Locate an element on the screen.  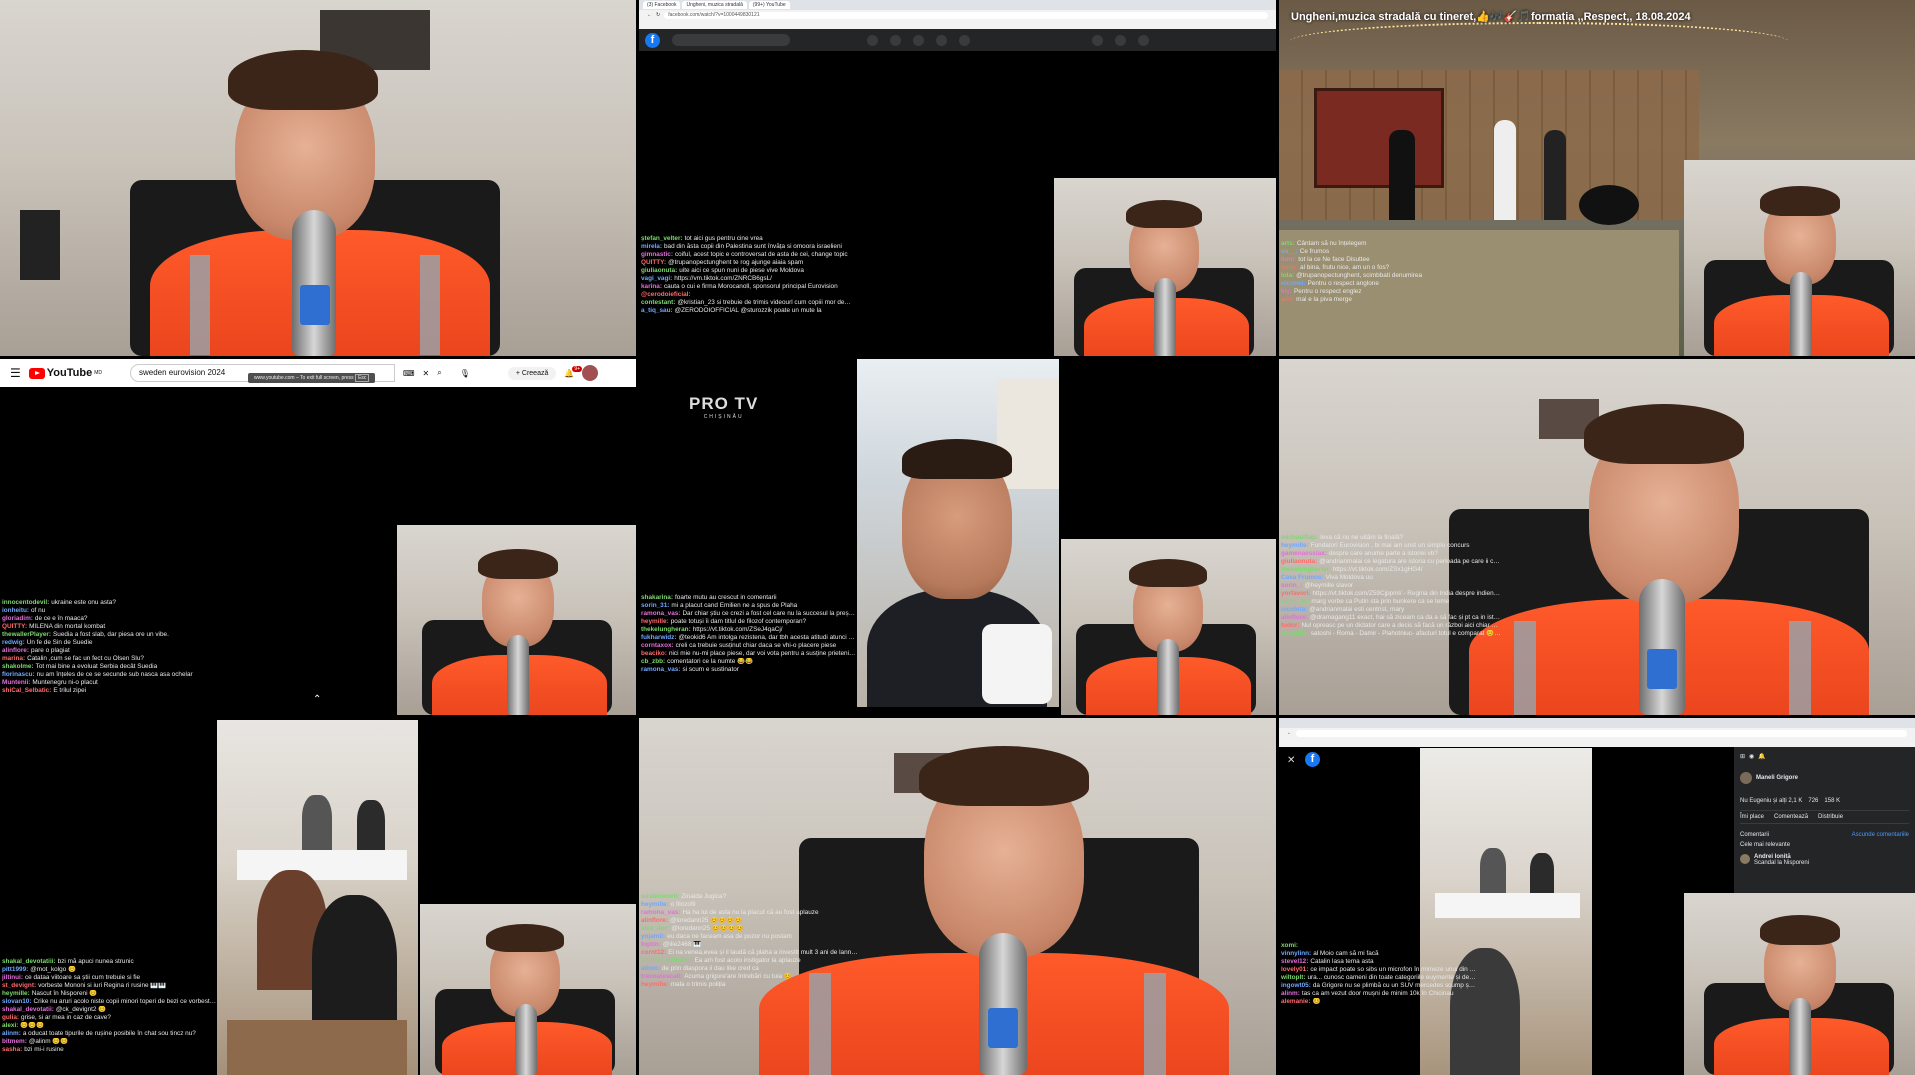
clear-search-icon: ✕ is located at coordinates (426, 373).